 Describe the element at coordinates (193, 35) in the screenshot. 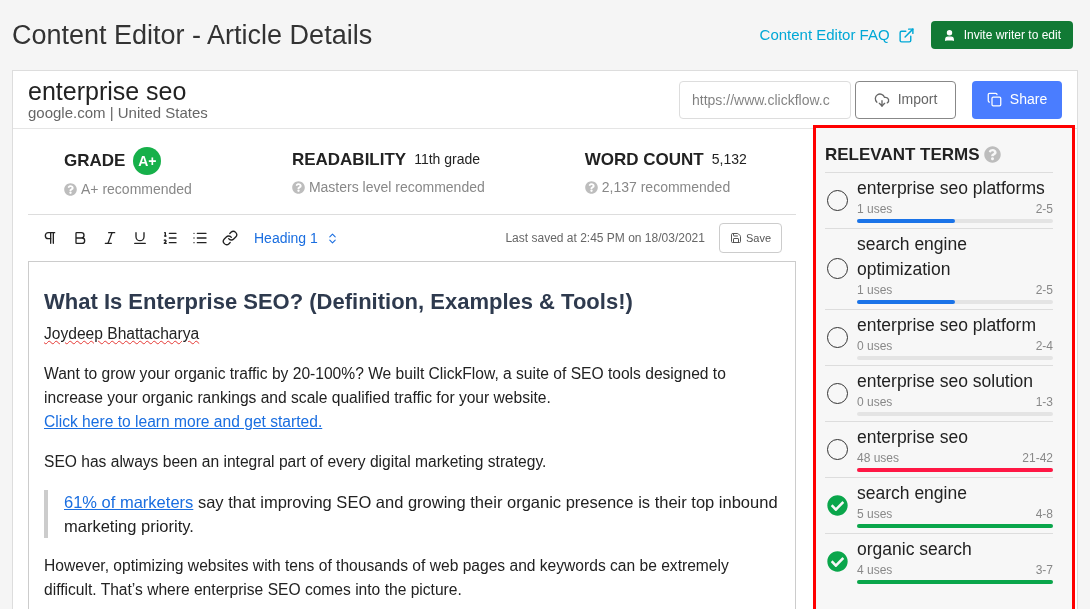

I see `page-title: Content Editor - Article Details` at that location.